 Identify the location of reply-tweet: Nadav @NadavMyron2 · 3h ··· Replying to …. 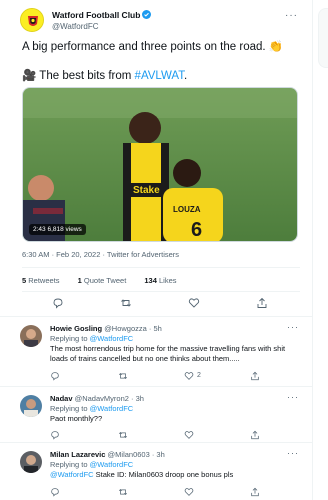
(156, 414).